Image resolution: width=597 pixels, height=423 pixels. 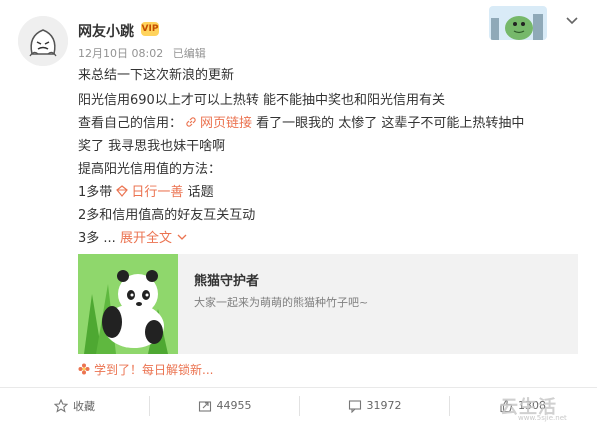 I want to click on repost-button: 44955, so click(x=224, y=405).